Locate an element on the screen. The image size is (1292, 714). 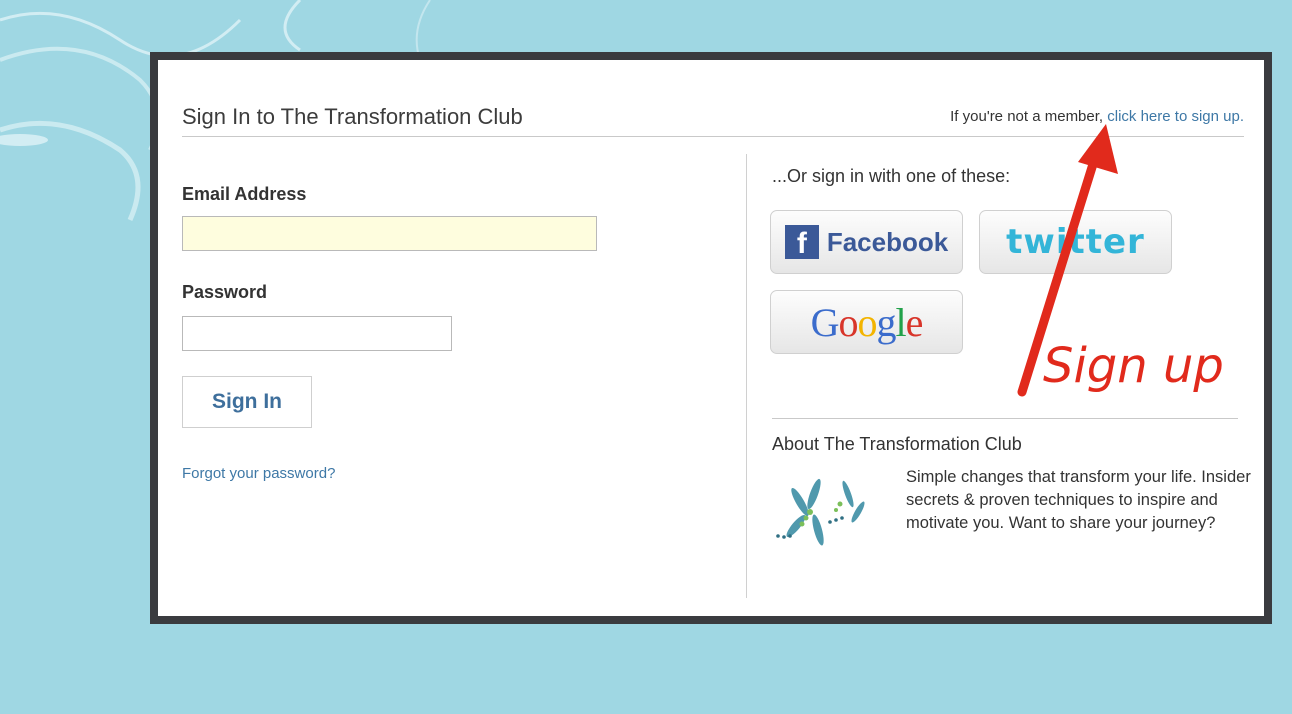
password-label: Password is located at coordinates (225, 292).